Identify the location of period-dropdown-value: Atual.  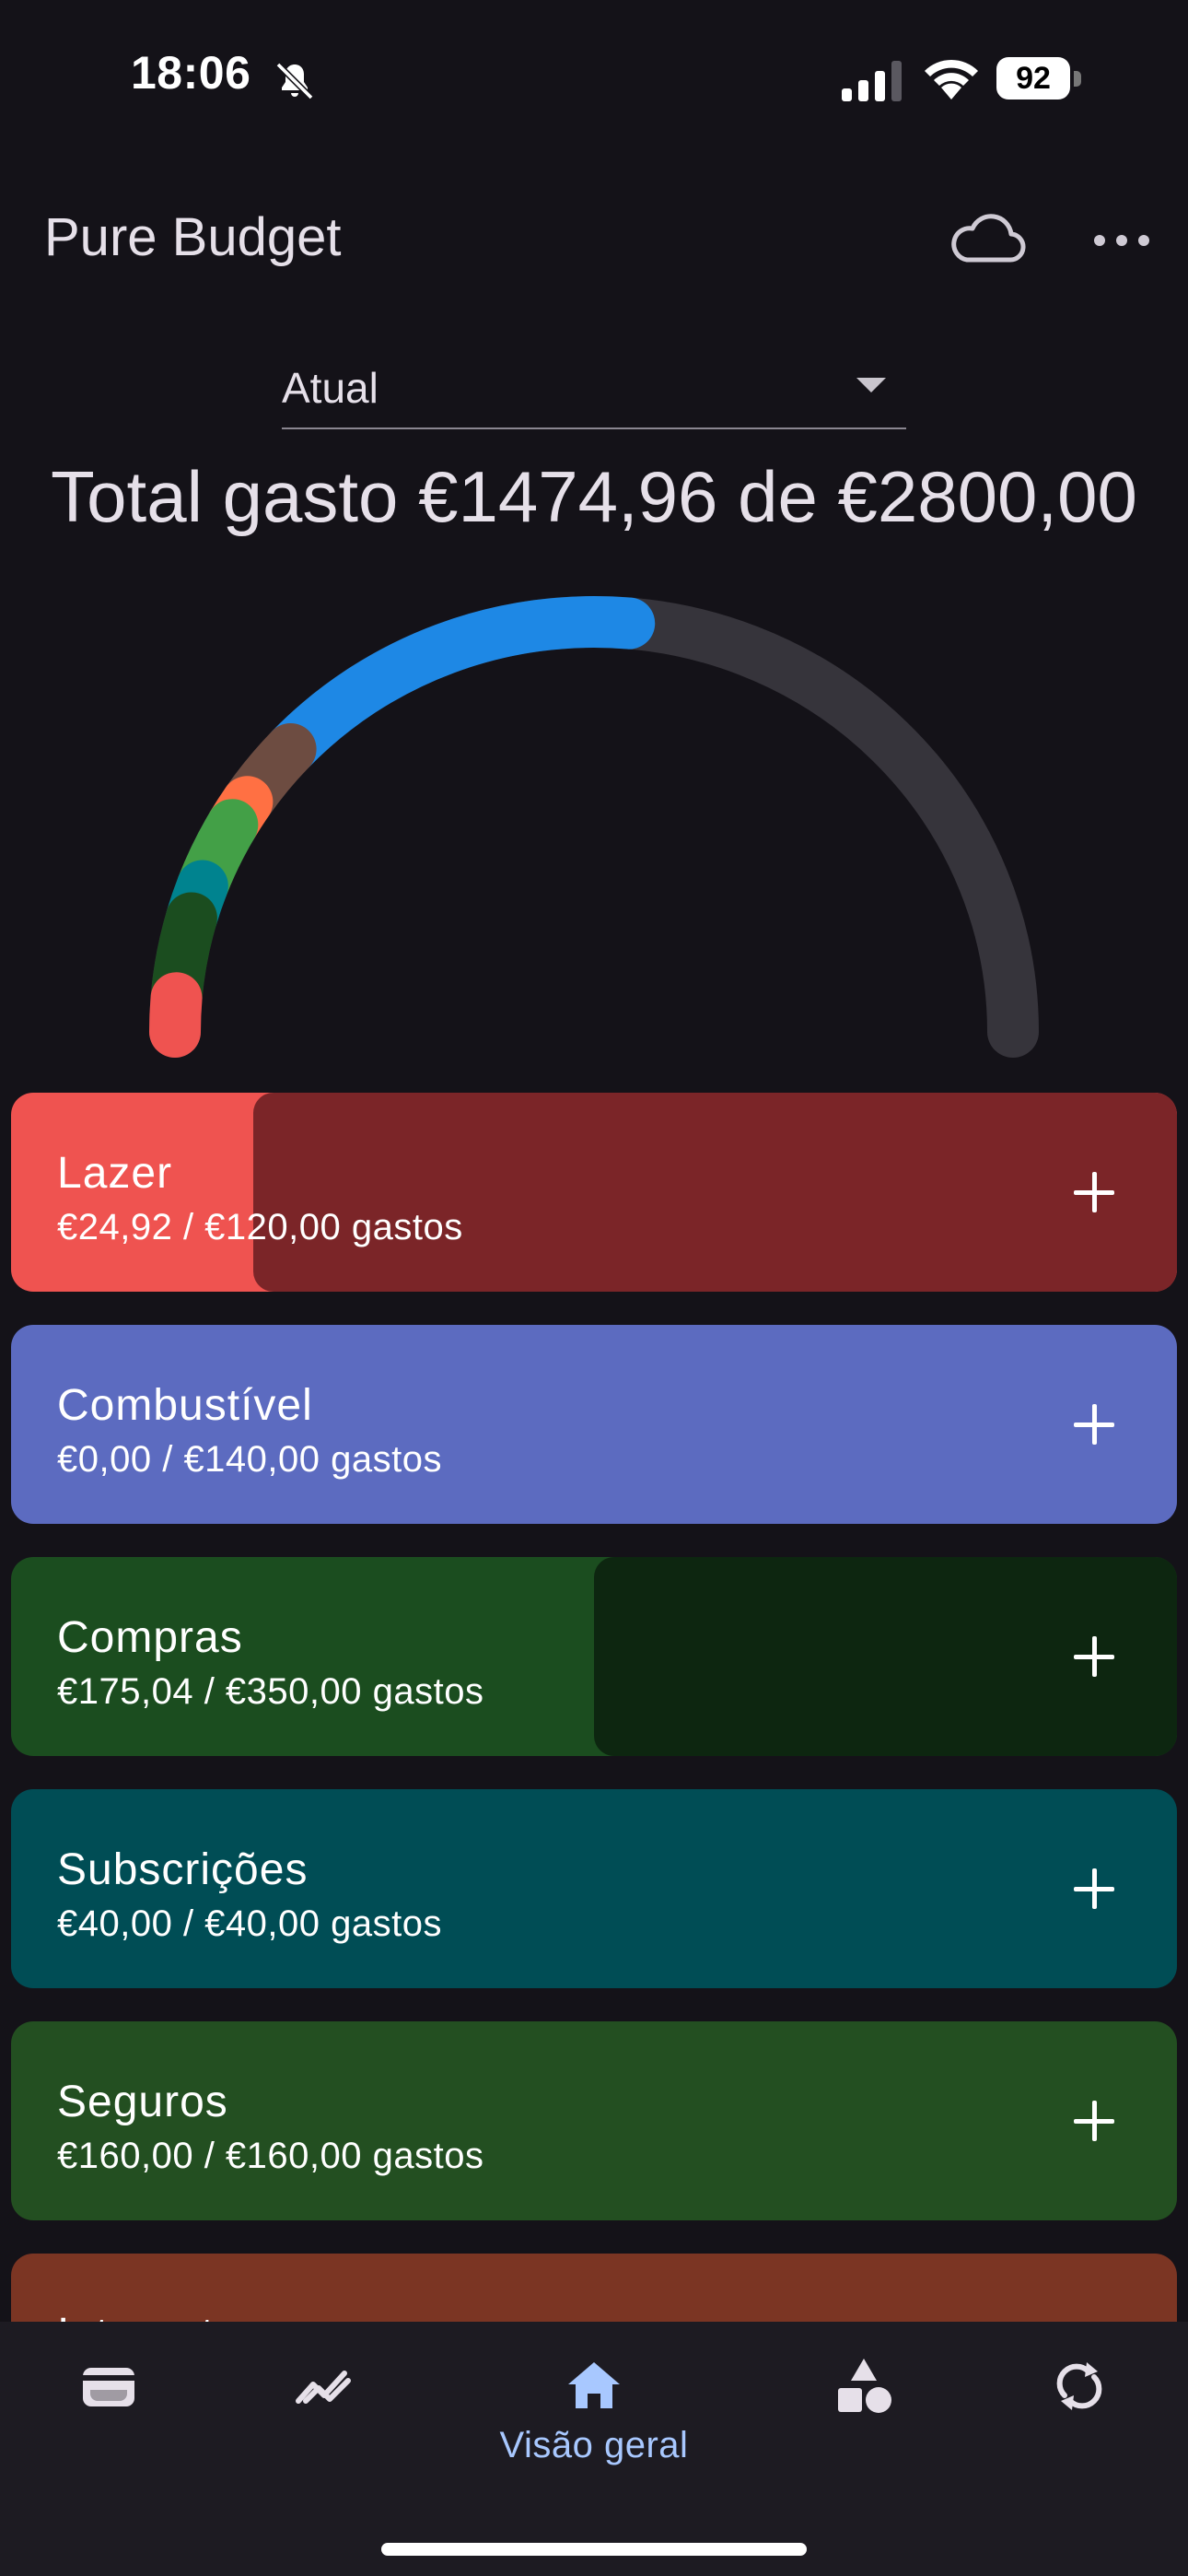
(330, 388).